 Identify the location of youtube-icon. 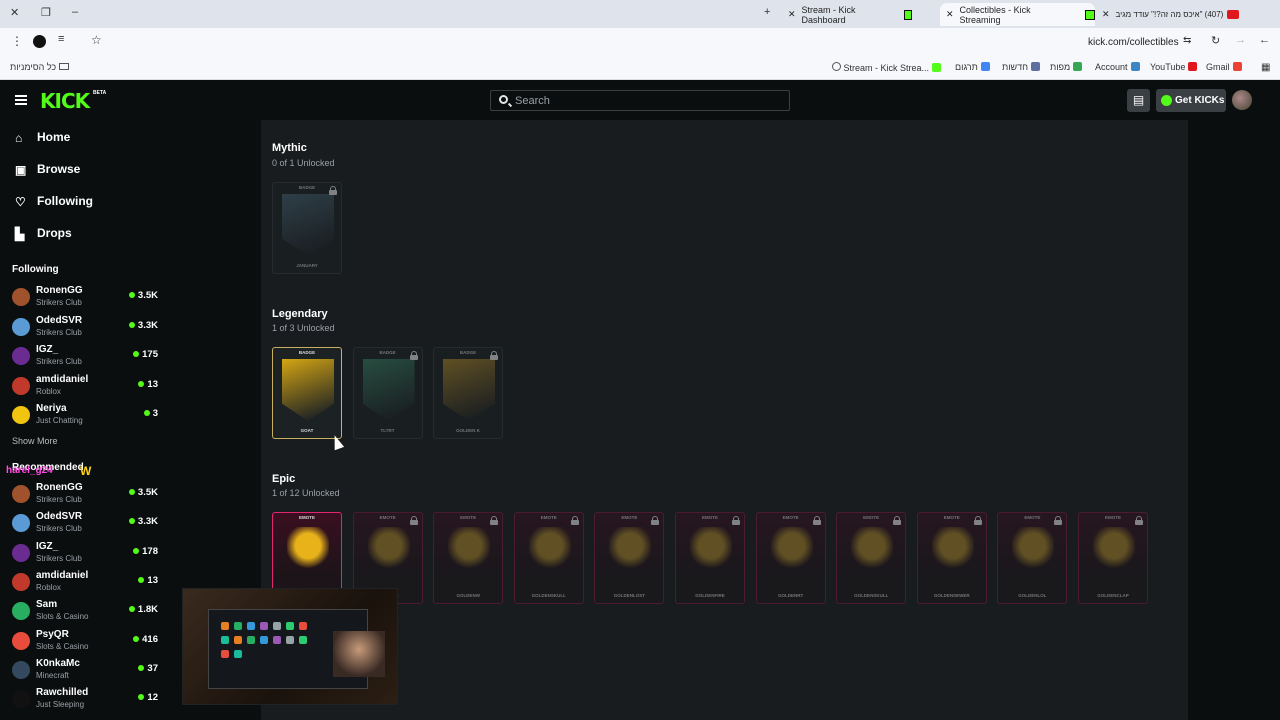
(1193, 66).